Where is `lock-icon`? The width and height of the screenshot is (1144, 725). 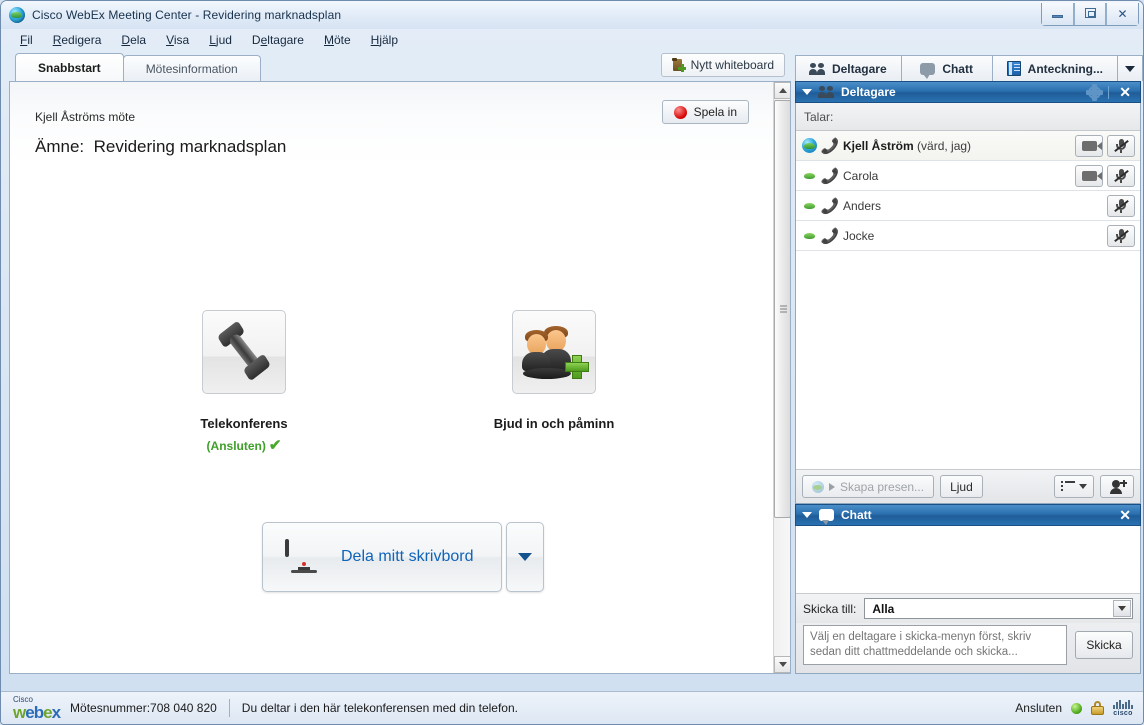 lock-icon is located at coordinates (1097, 708).